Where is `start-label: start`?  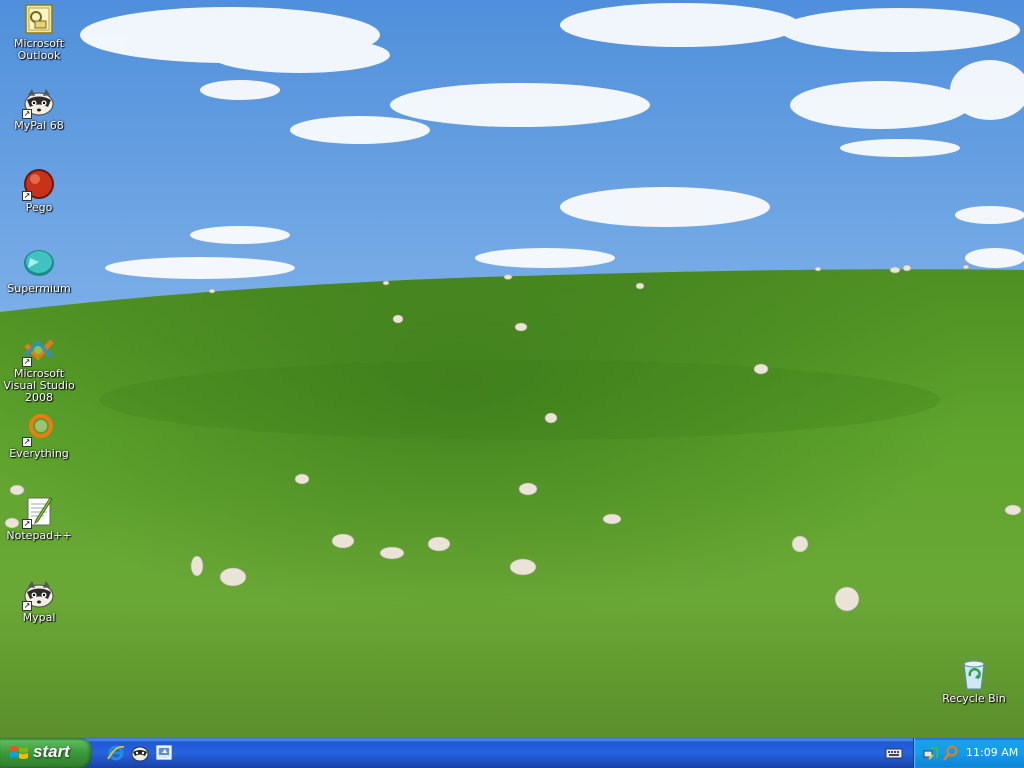 start-label: start is located at coordinates (51, 751).